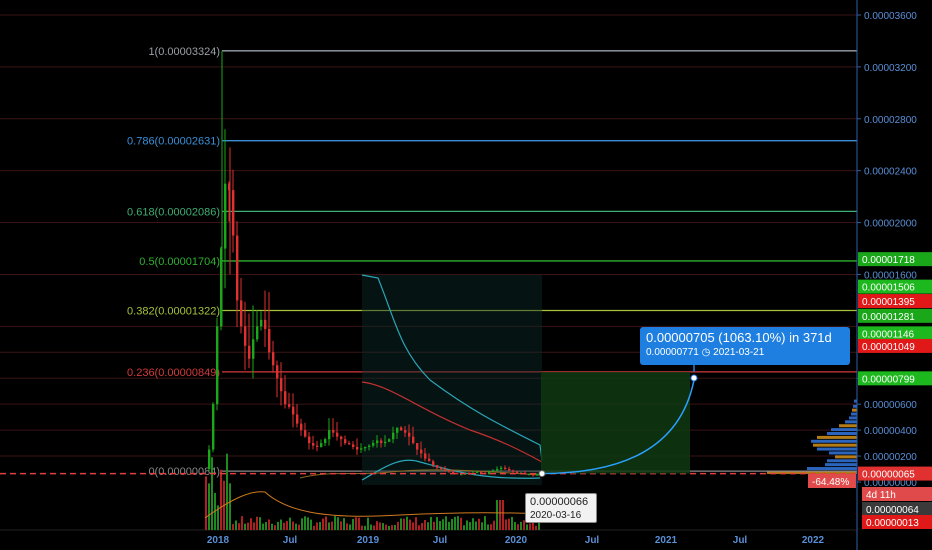  Describe the element at coordinates (173, 212) in the screenshot. I see `fib-level-label: 0.618(0.00002086)` at that location.